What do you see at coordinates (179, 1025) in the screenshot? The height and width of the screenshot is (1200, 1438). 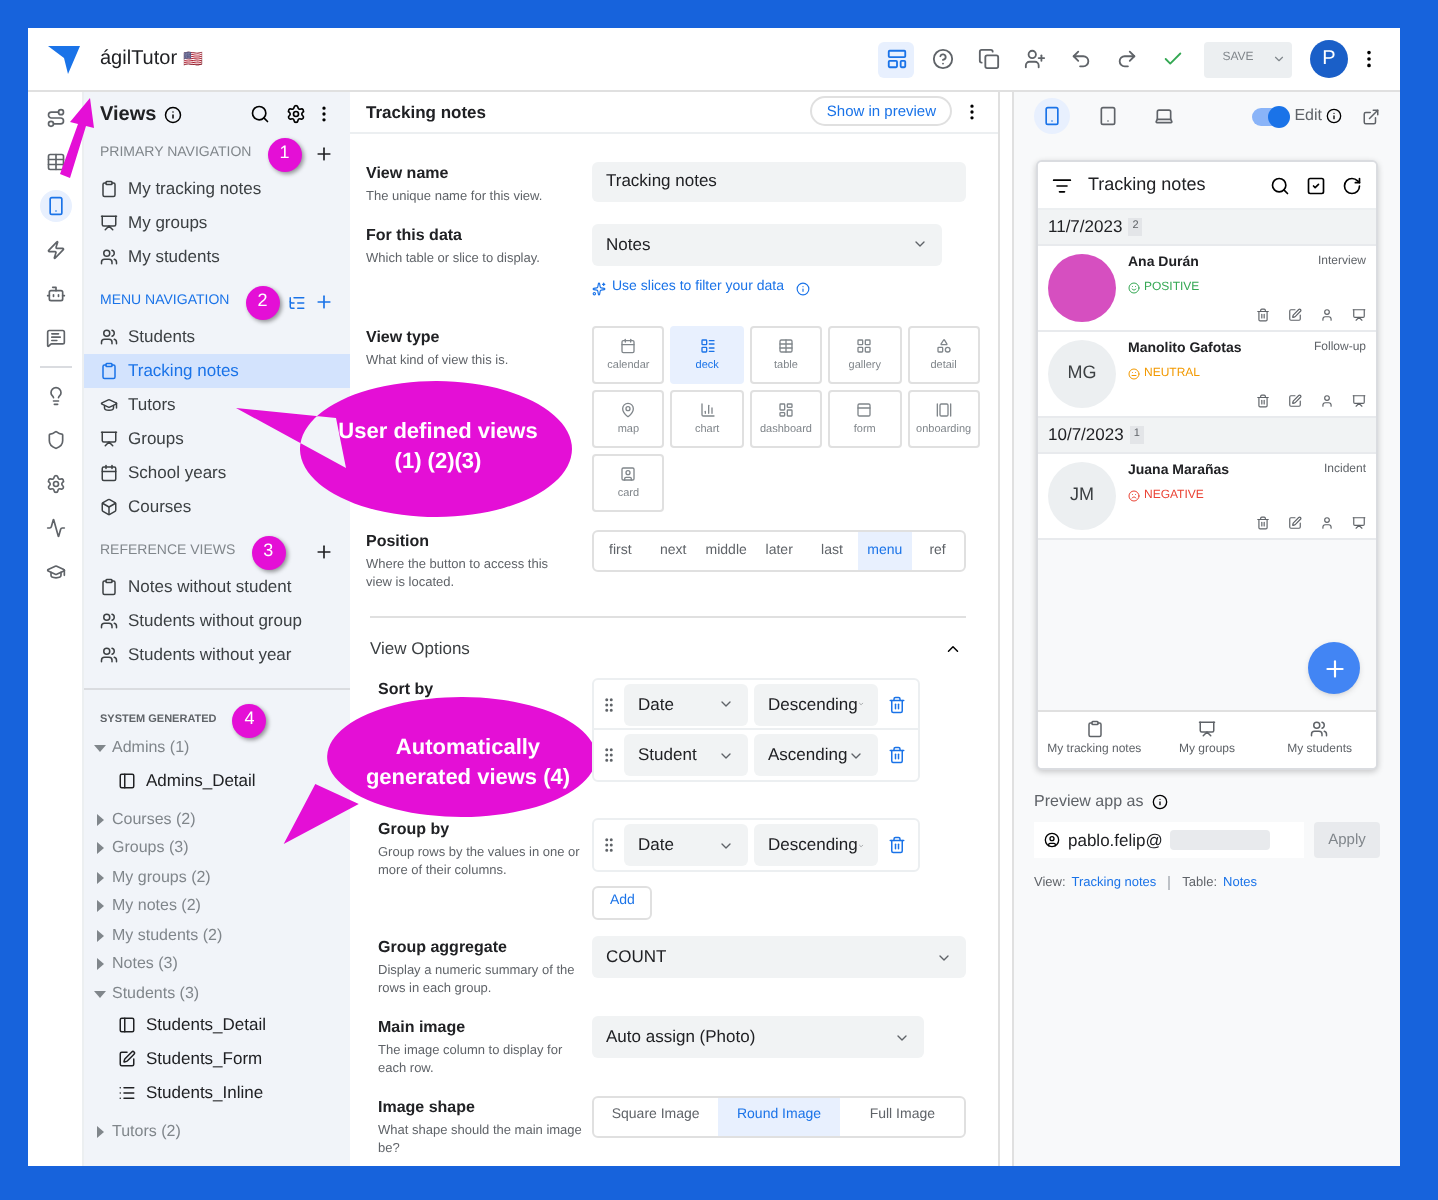 I see `sidebar-item: Students_Detail` at bounding box center [179, 1025].